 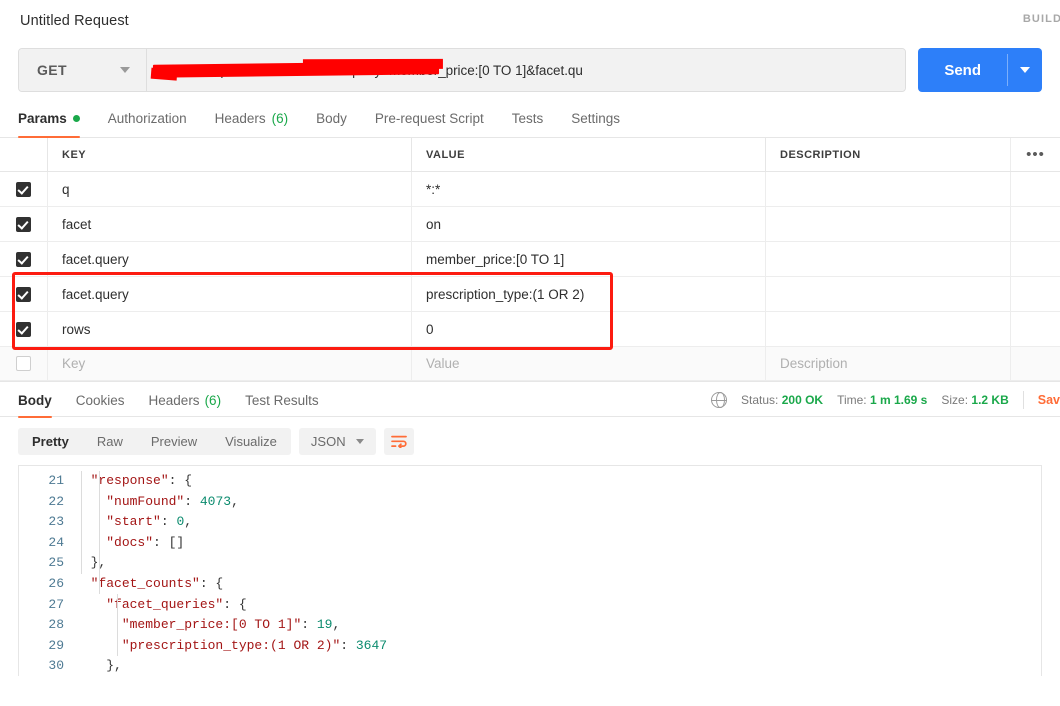 I want to click on new-row-value-input: Value, so click(x=589, y=363).